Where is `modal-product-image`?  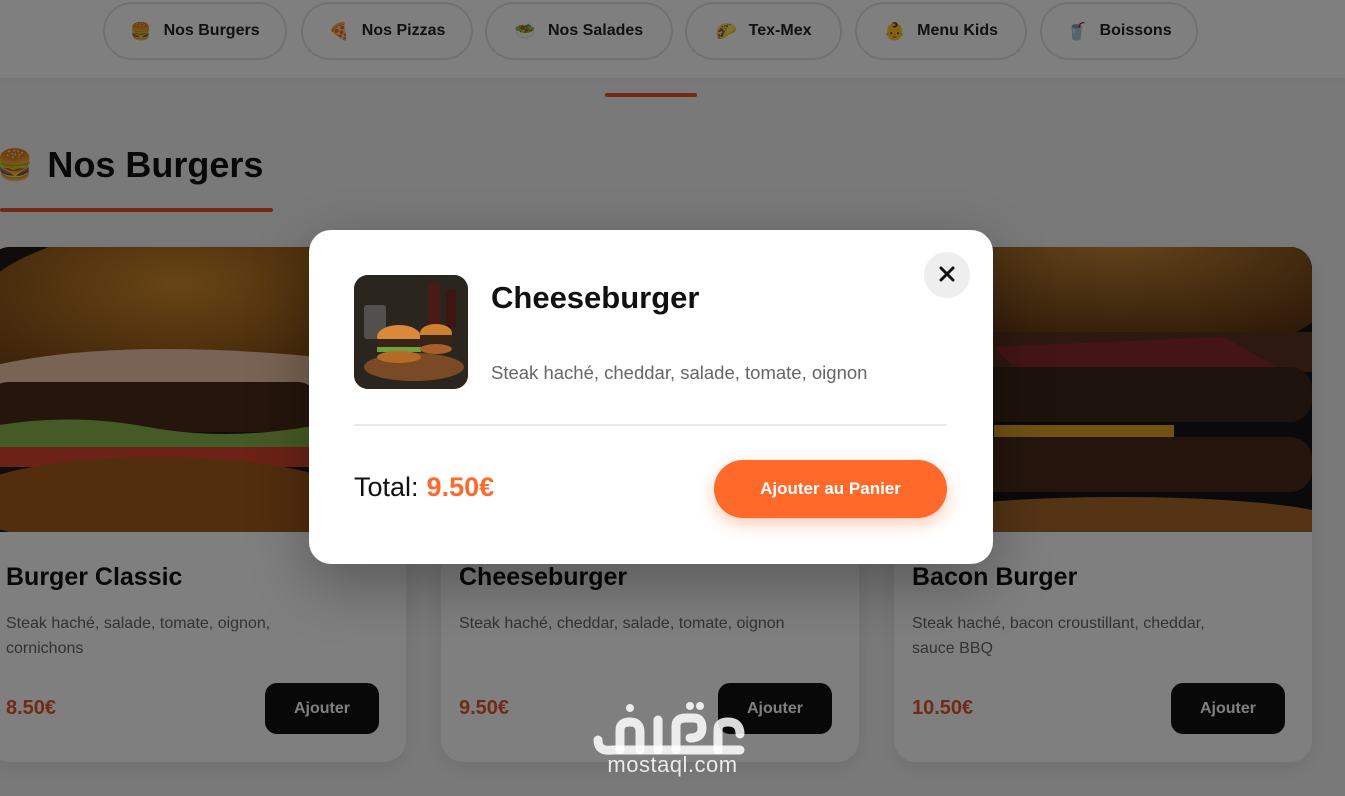 modal-product-image is located at coordinates (411, 332).